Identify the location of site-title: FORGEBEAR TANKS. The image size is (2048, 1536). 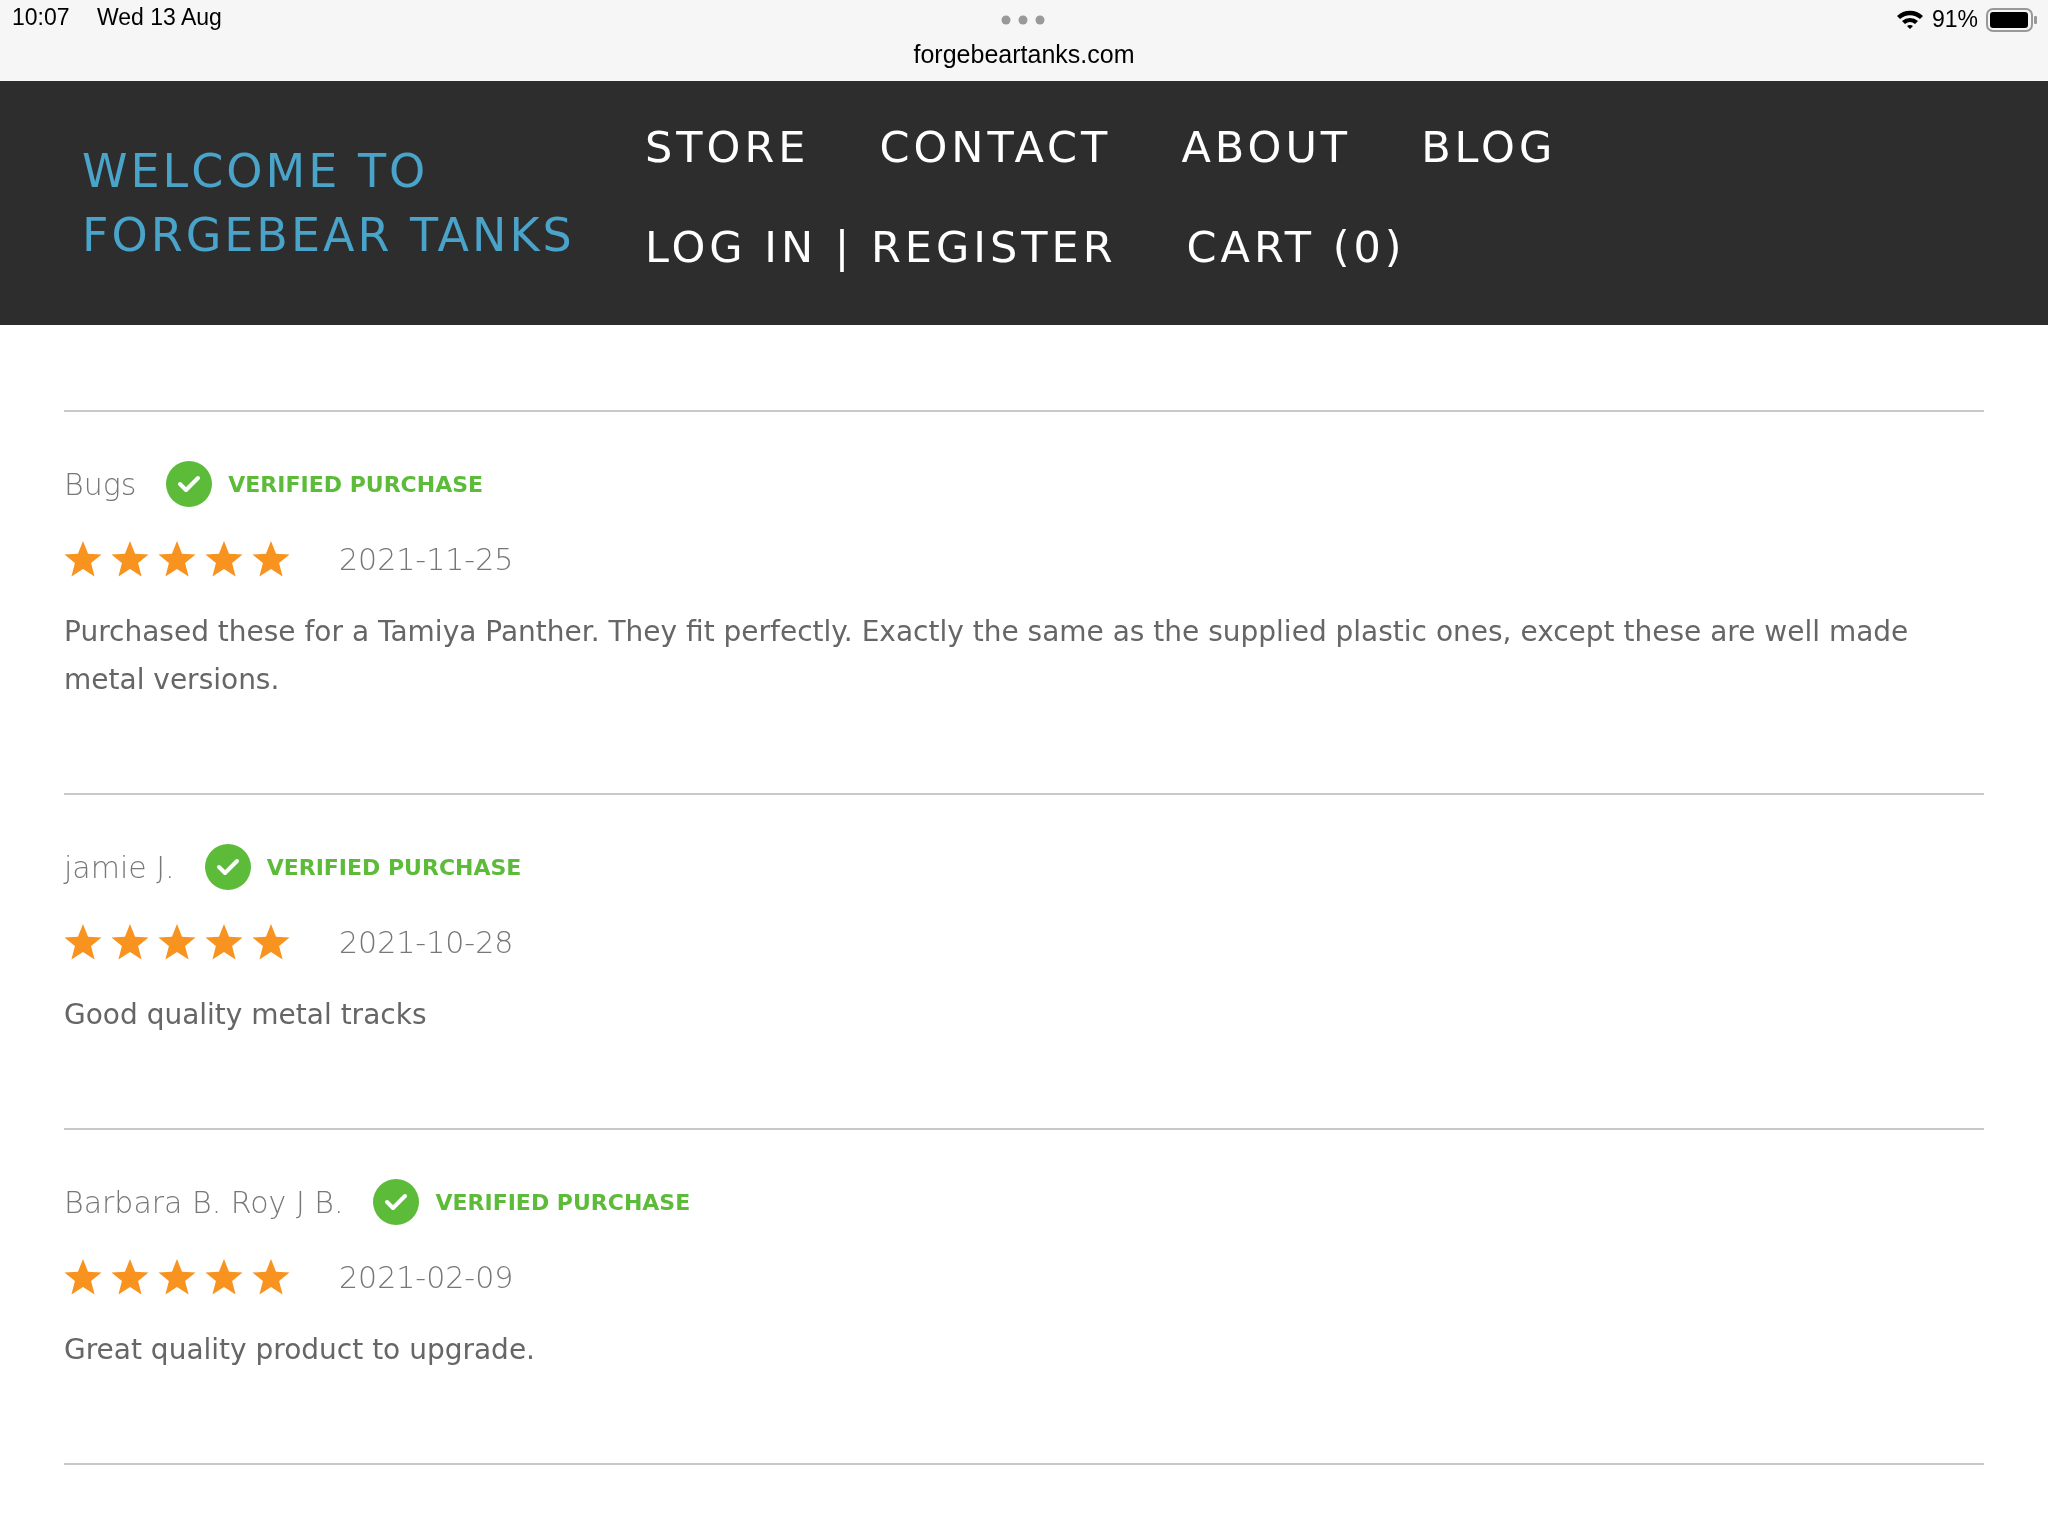
(363, 235).